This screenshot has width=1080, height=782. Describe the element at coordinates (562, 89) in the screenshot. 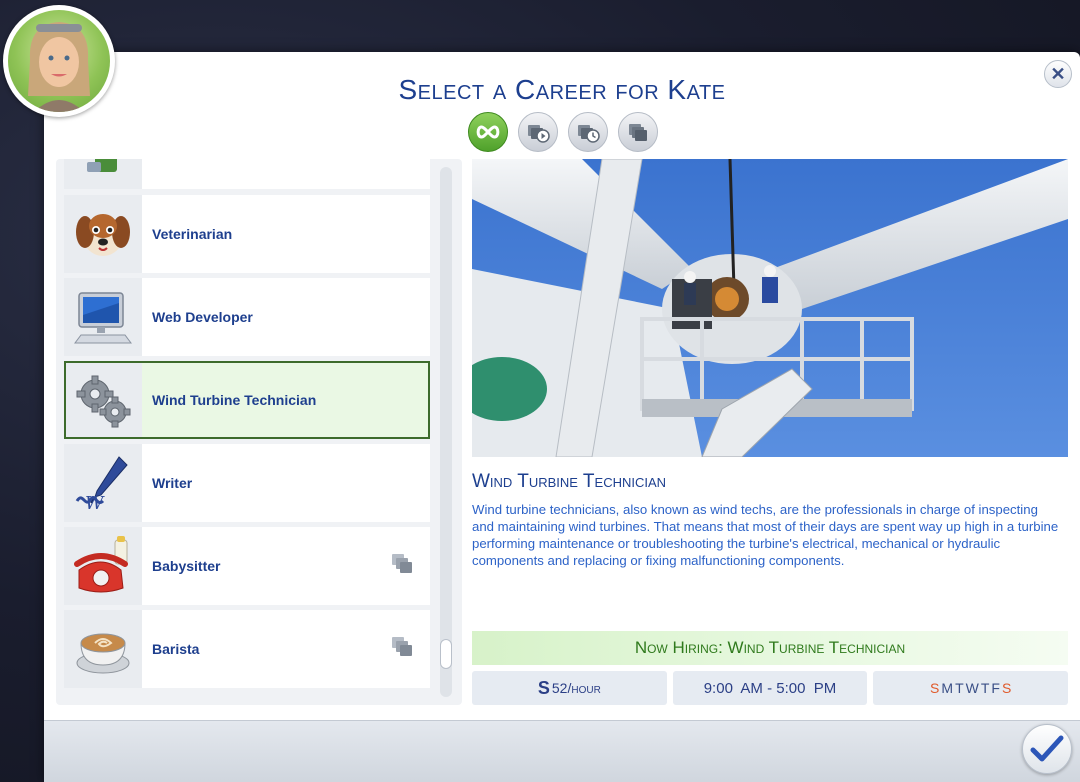

I see `dialog-title: Select a Career for Kate` at that location.